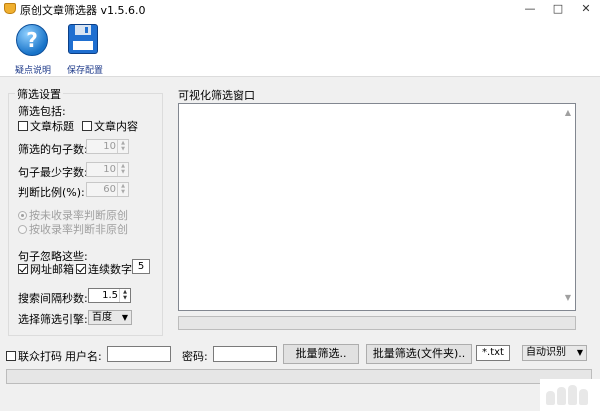 Image resolution: width=600 pixels, height=411 pixels. I want to click on min-chars-spinner: 10 ▲ ▼, so click(107, 169).